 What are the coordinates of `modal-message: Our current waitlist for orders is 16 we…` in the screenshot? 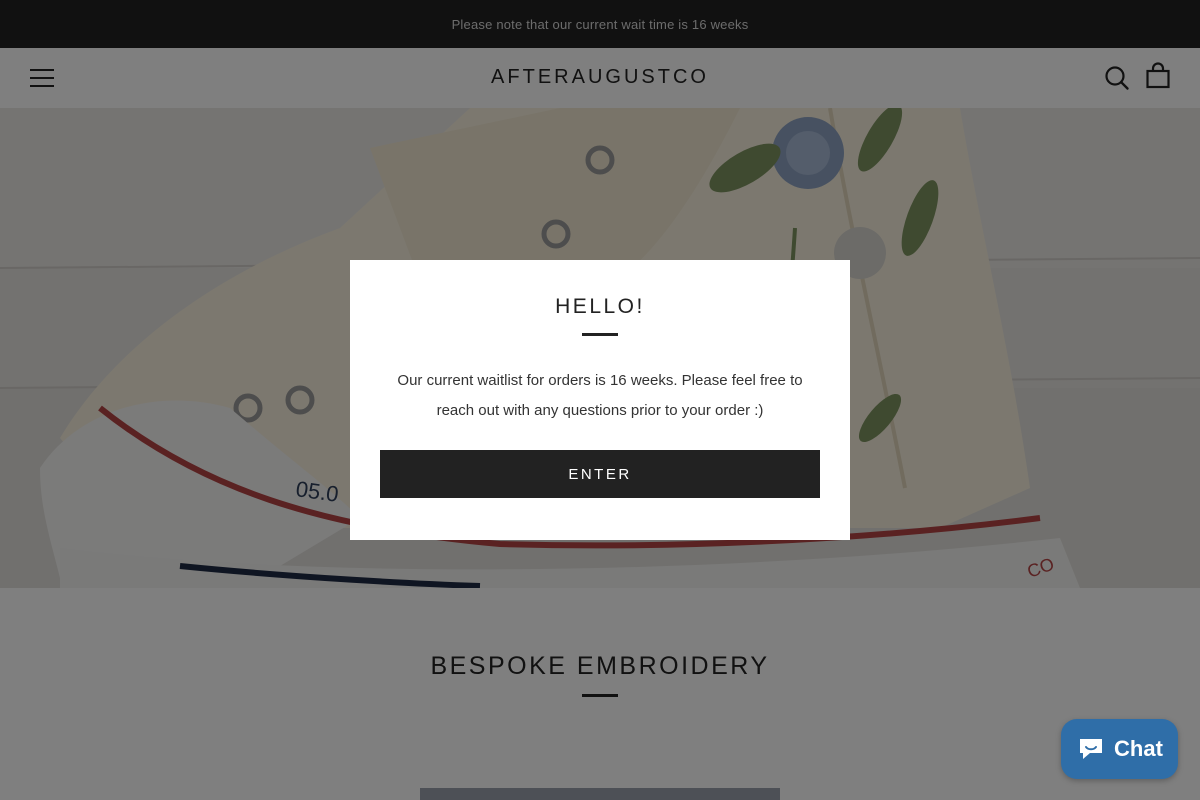 It's located at (600, 395).